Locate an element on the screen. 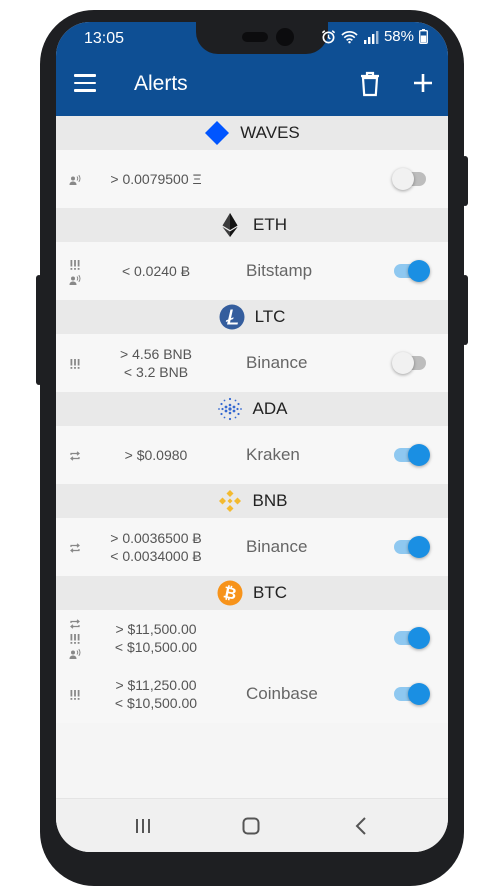  battery-icon is located at coordinates (423, 36).